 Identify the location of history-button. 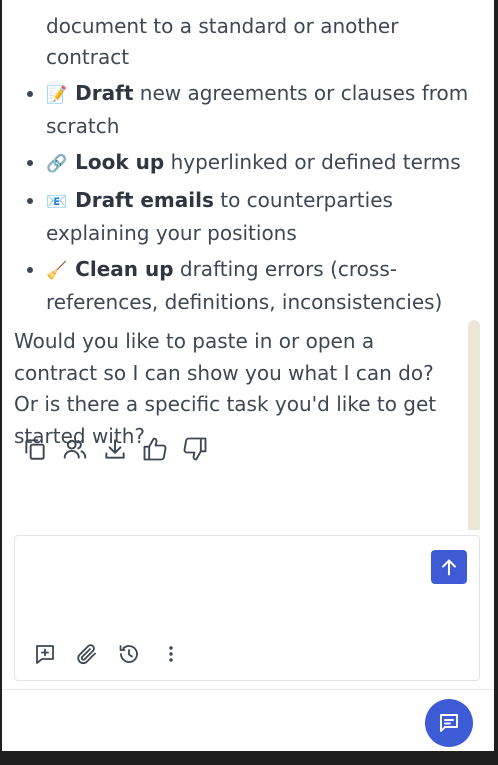
(129, 654).